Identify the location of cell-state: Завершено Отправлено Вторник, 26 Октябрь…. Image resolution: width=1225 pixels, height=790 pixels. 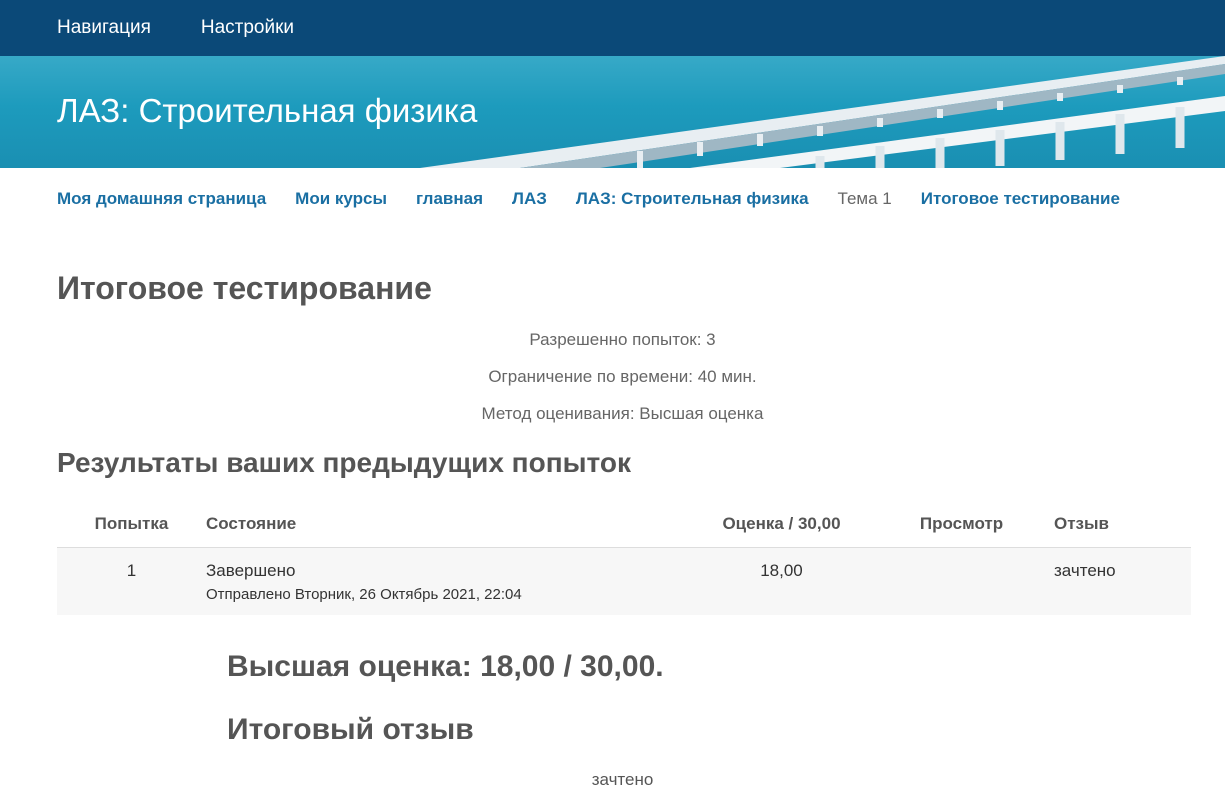
(450, 582).